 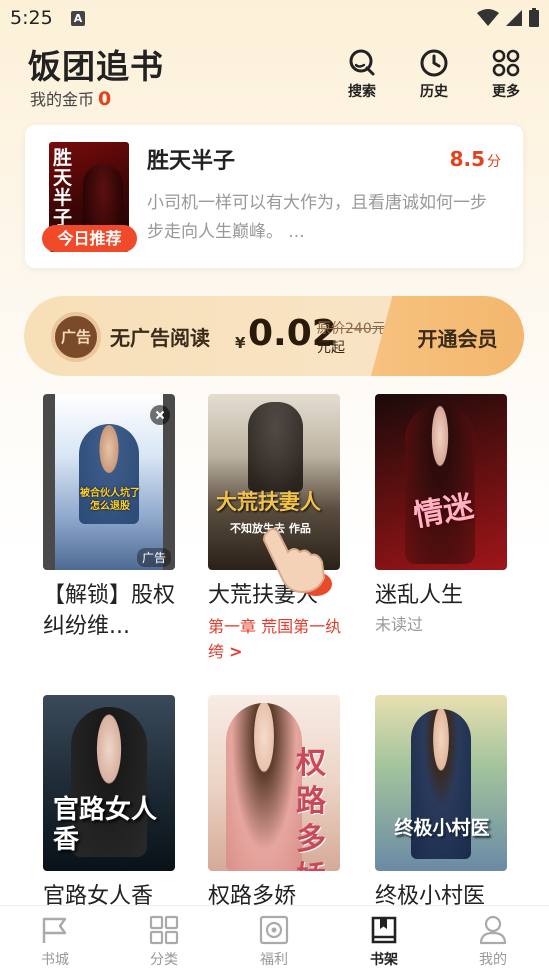 I want to click on ad-label: 广告, so click(x=153, y=557).